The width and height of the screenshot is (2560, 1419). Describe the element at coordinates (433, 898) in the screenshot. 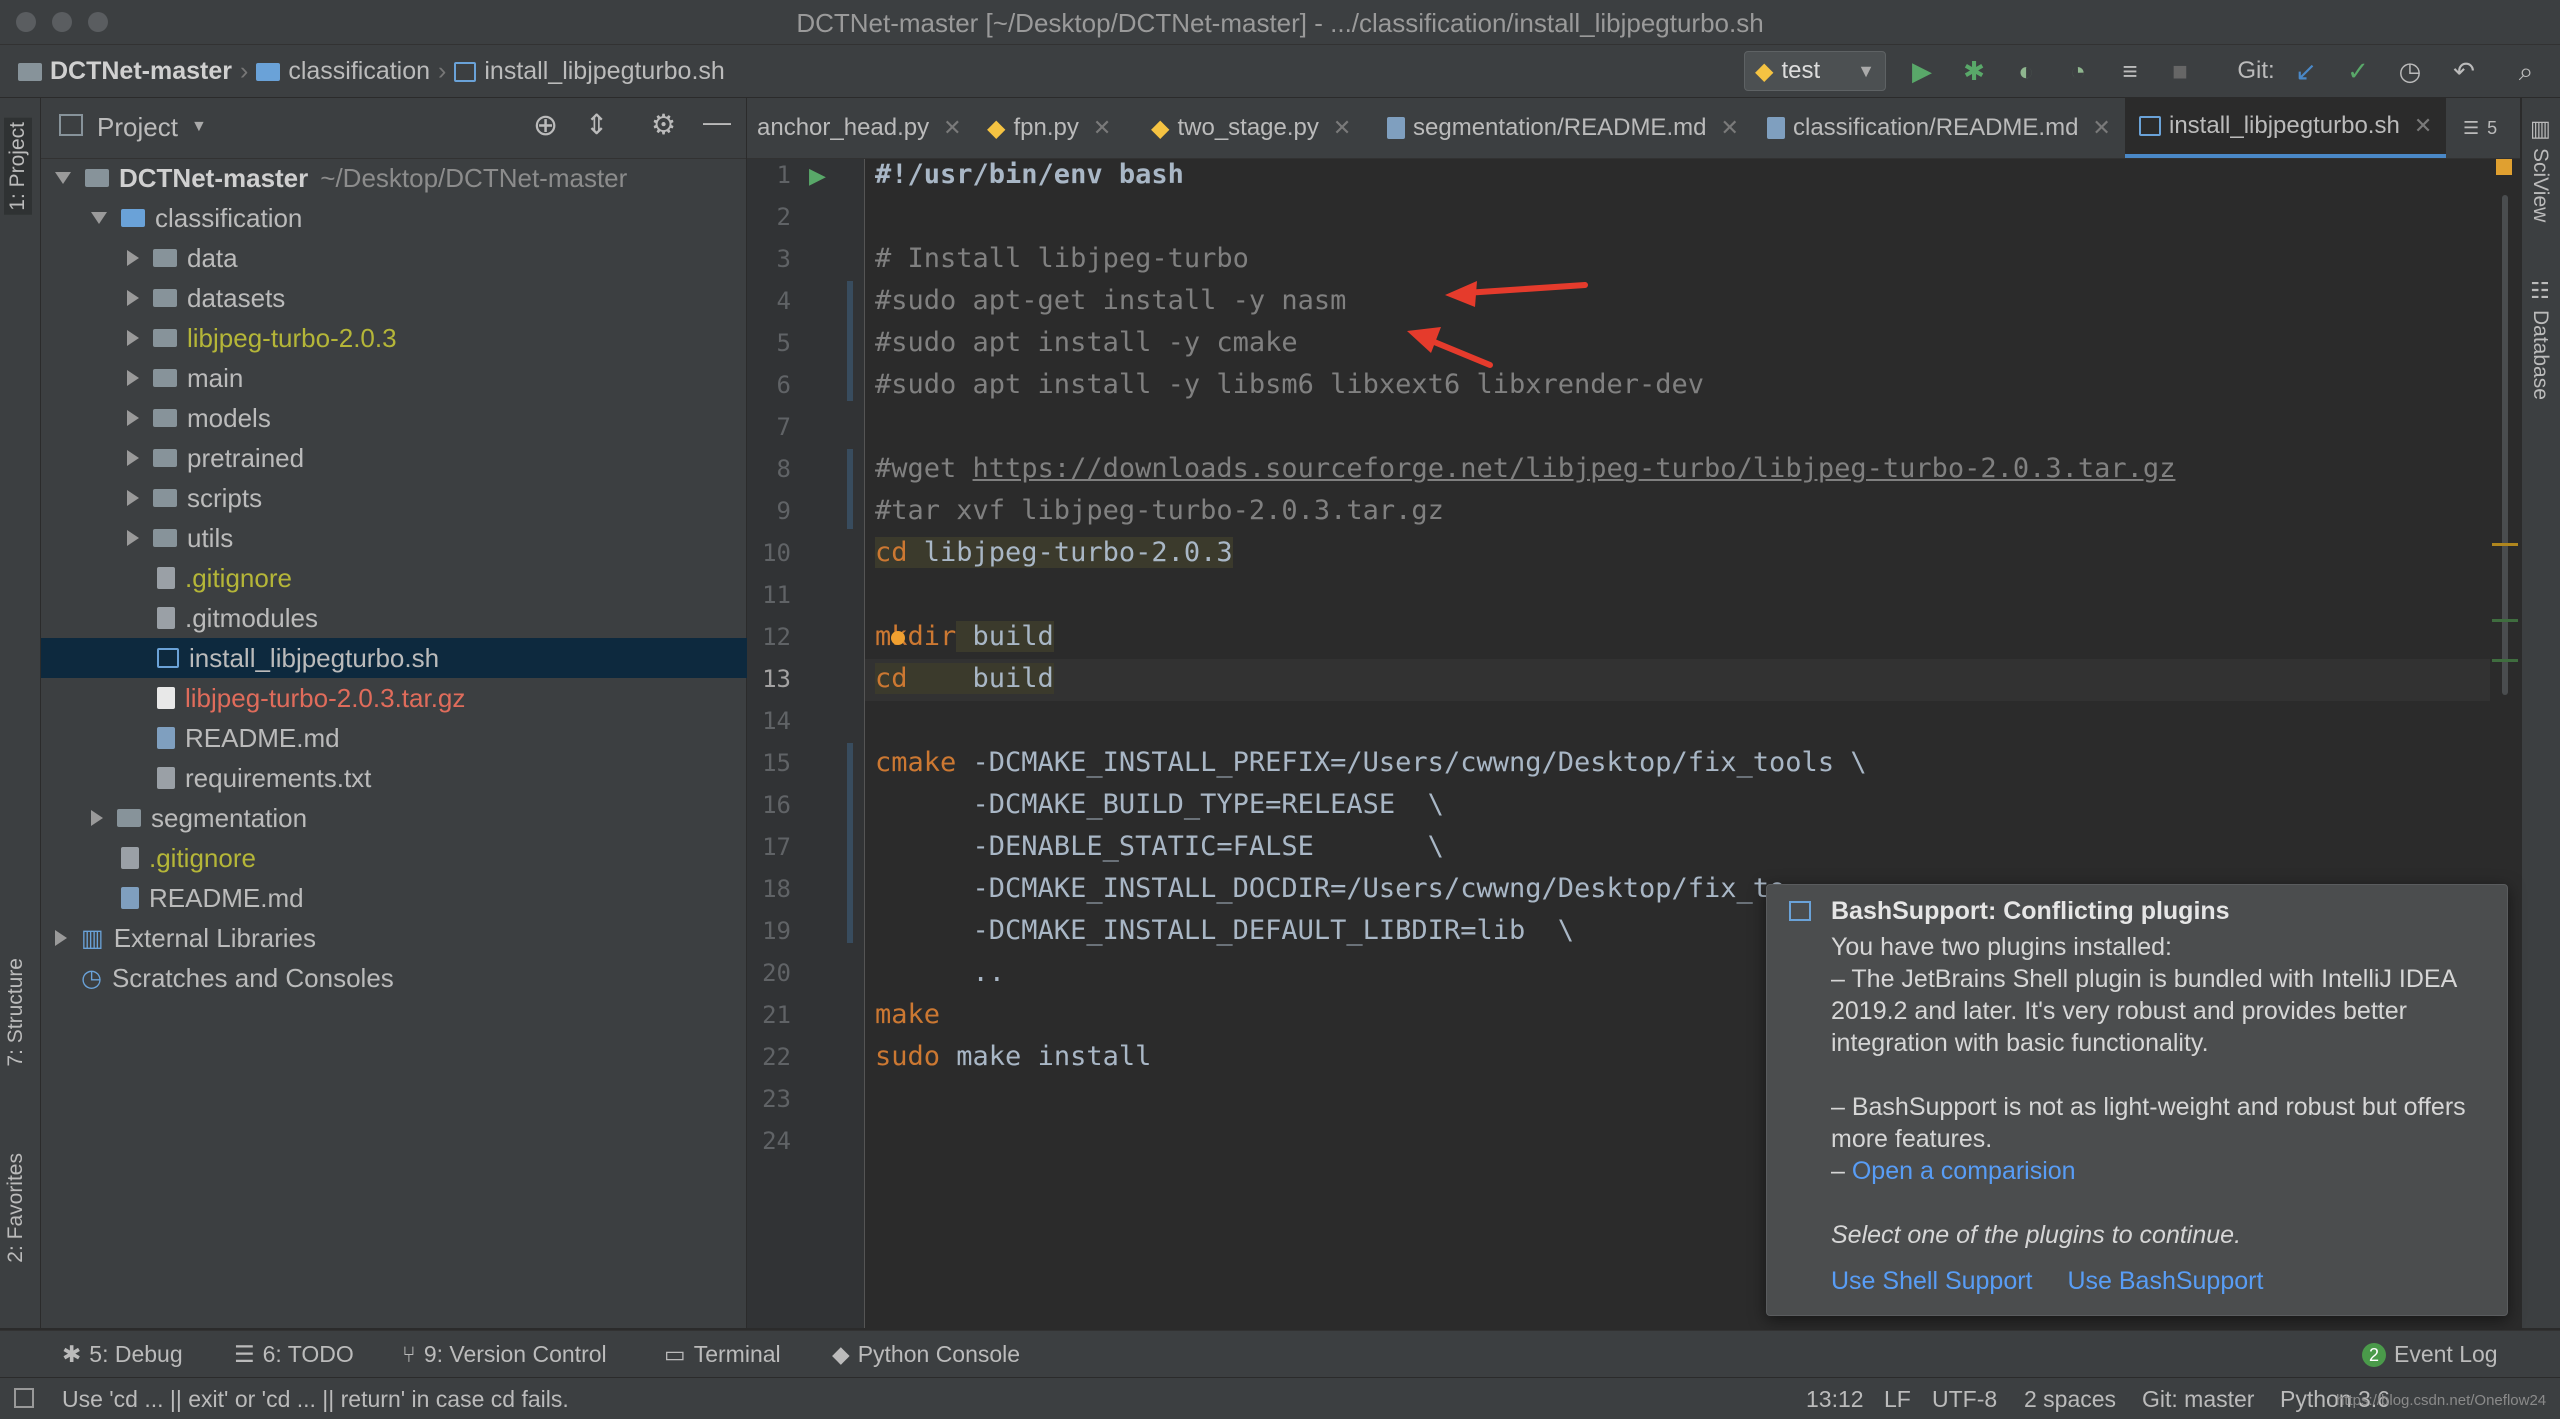

I see `tree-item-root-readme: README.md` at that location.